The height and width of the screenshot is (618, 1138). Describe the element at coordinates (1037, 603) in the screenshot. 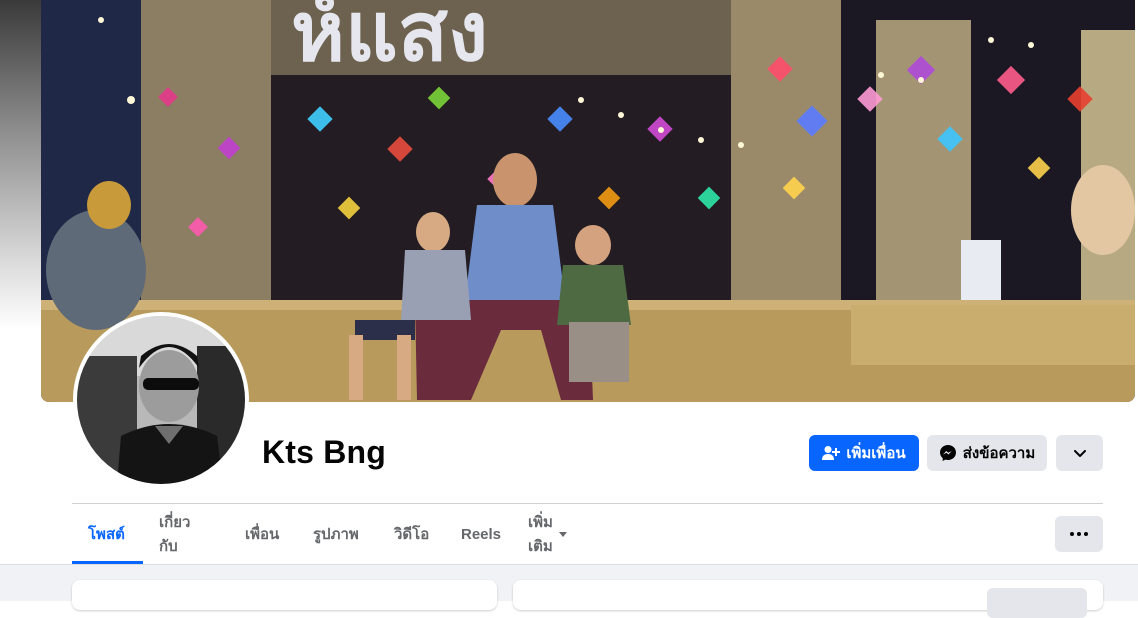

I see `filters-button` at that location.